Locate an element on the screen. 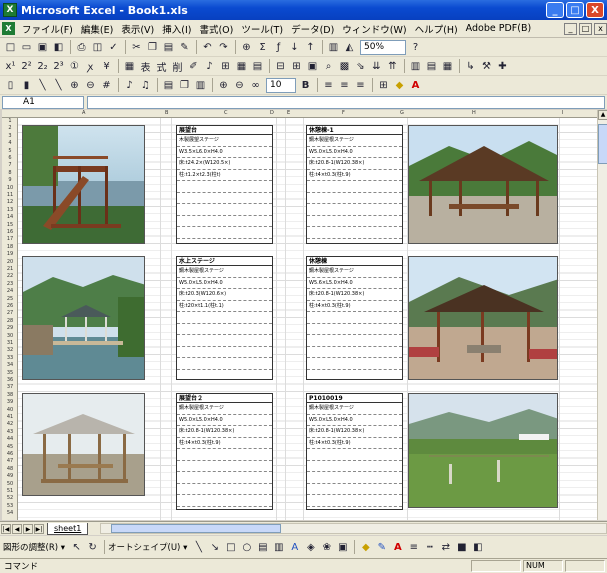  merge-down-icon: ⇊ is located at coordinates (376, 66).